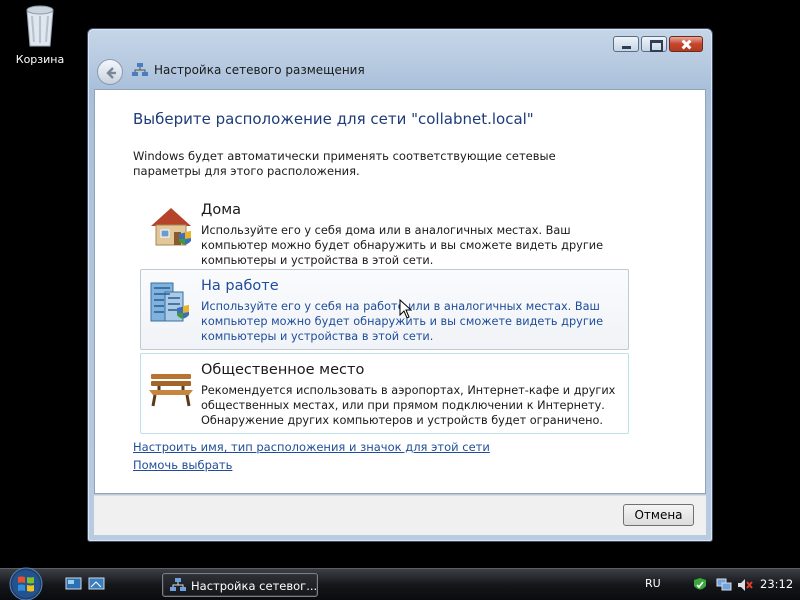  What do you see at coordinates (172, 387) in the screenshot?
I see `public-bench-icon` at bounding box center [172, 387].